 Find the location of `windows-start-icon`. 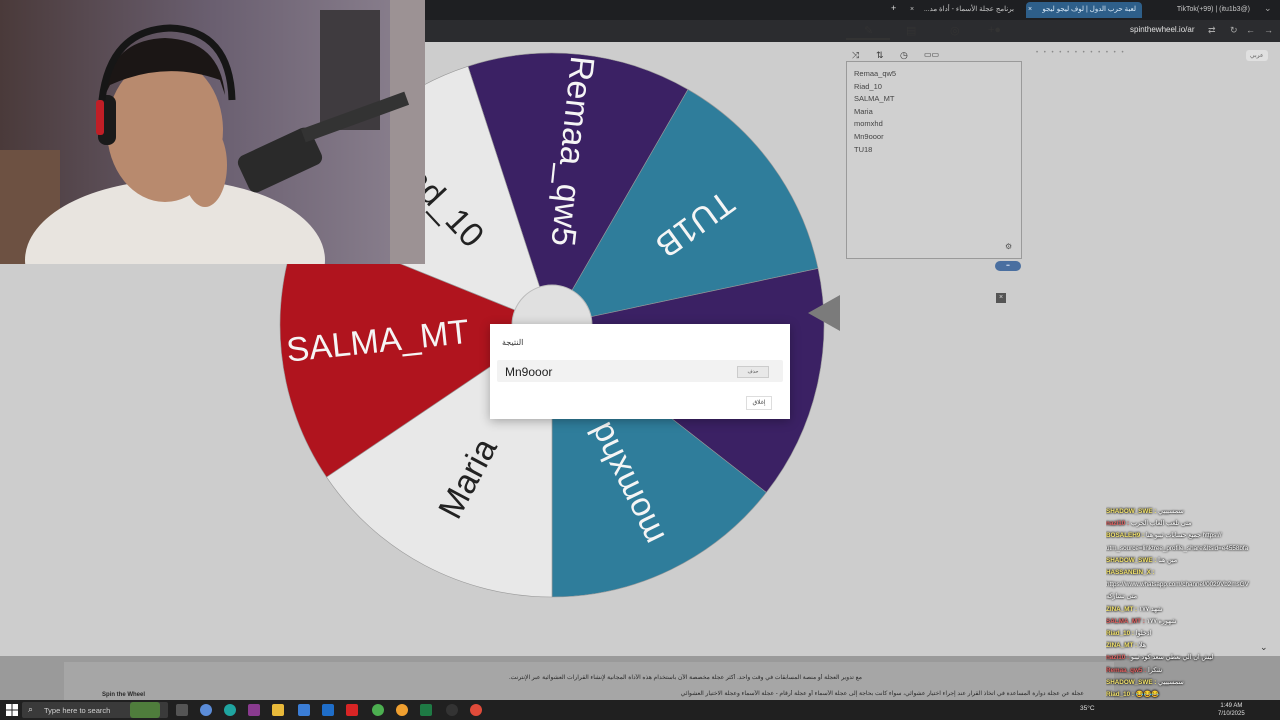

windows-start-icon is located at coordinates (12, 710).